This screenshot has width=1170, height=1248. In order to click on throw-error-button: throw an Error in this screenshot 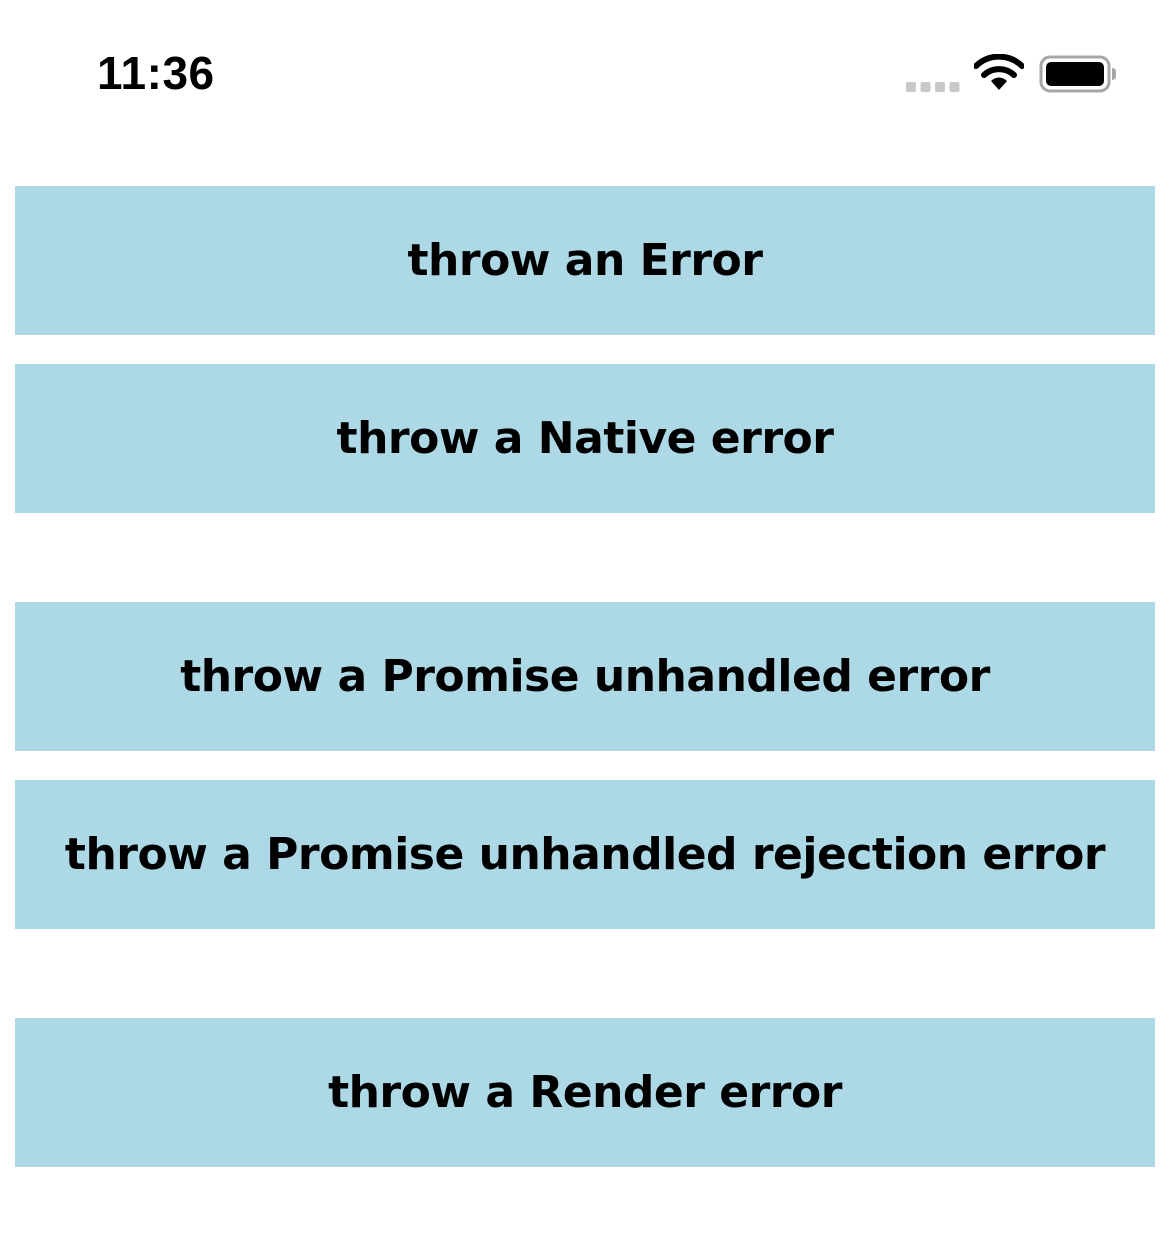, I will do `click(585, 260)`.